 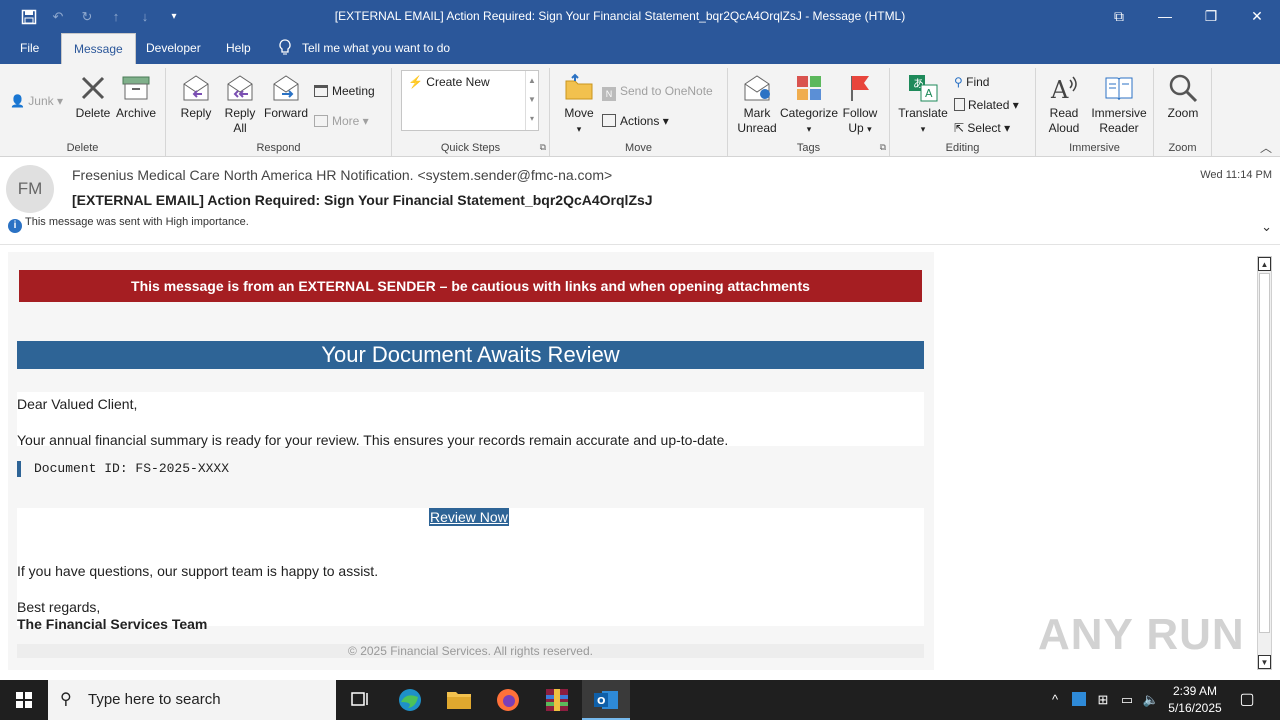 I want to click on windows-icon, so click(x=24, y=700).